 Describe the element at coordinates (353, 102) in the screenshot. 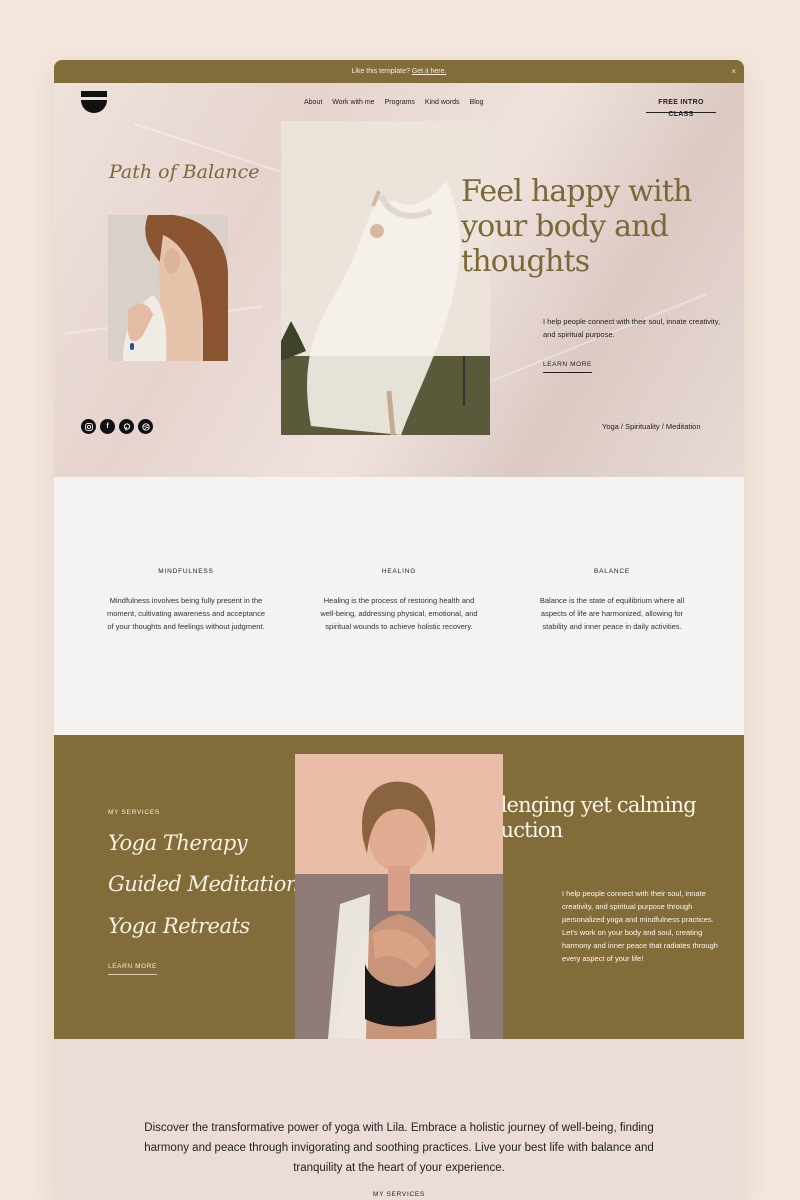

I see `nav-work-with-me: Work with me` at that location.